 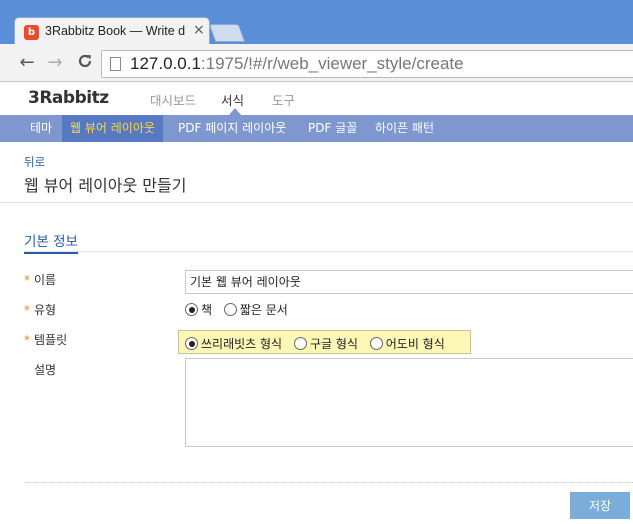 I want to click on logo: 3Rabbitz, so click(x=68, y=98).